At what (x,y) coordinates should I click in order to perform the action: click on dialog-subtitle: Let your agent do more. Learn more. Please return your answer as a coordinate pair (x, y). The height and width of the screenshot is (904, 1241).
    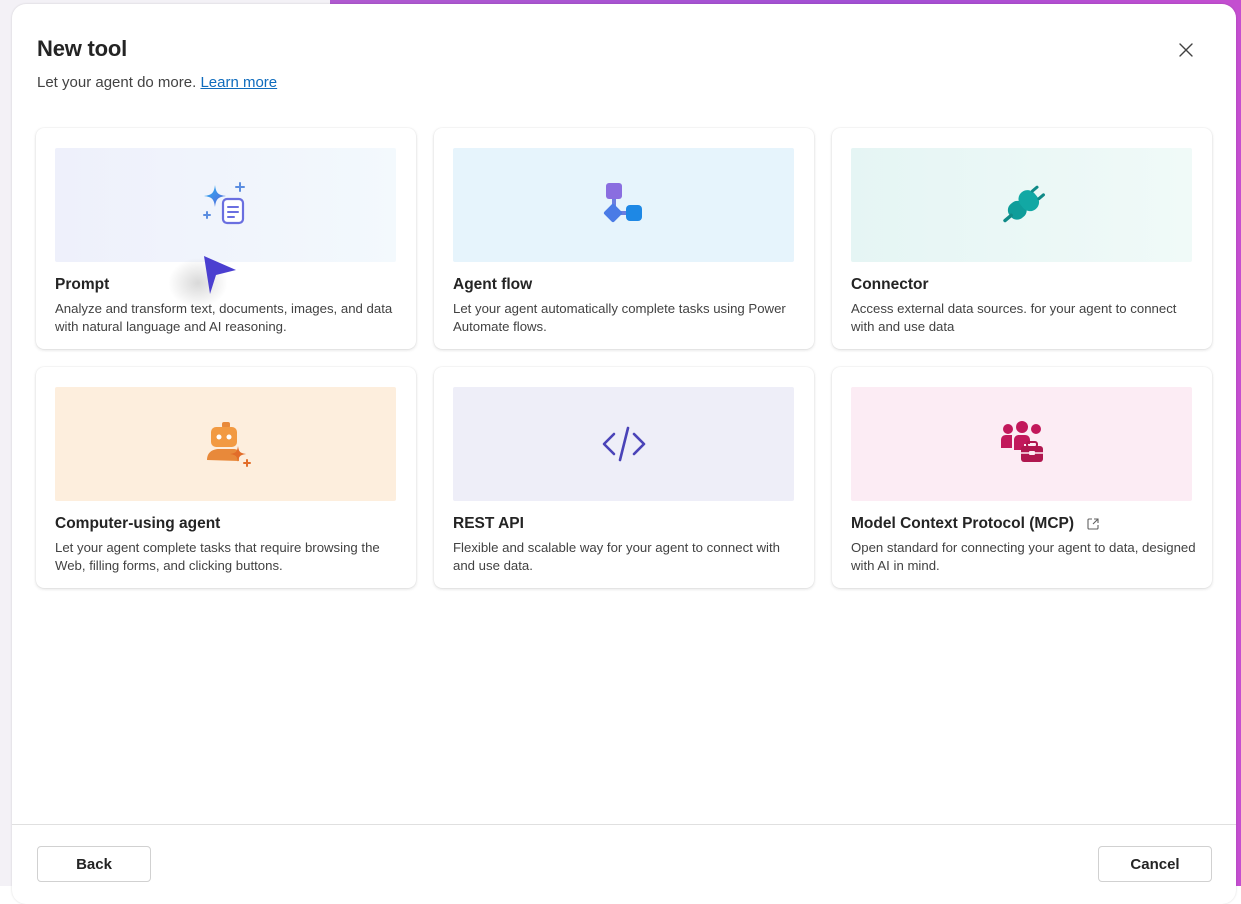
    Looking at the image, I should click on (157, 82).